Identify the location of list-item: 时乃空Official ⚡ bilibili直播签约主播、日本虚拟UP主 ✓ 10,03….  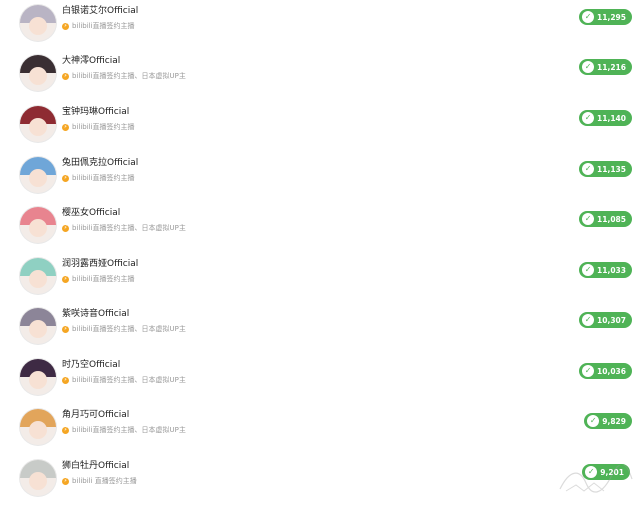
(320, 379).